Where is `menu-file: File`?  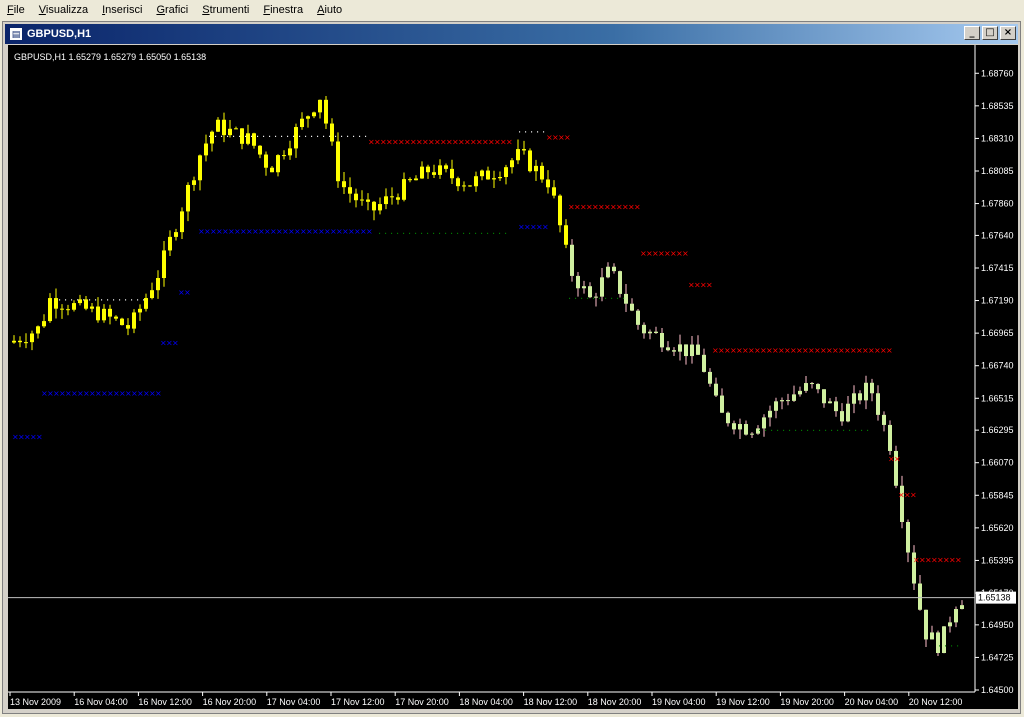 menu-file: File is located at coordinates (16, 10).